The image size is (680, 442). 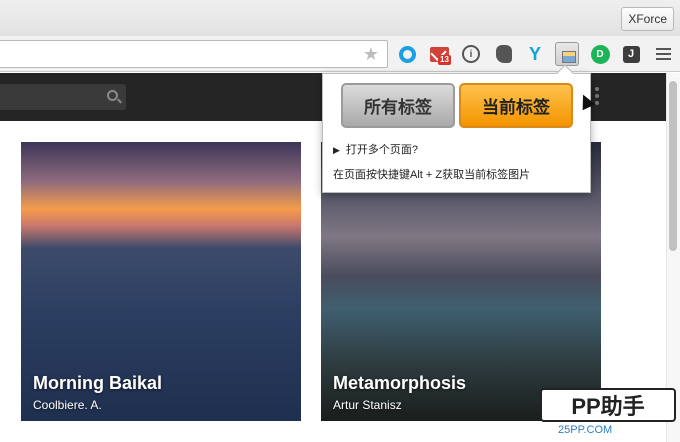 What do you see at coordinates (407, 54) in the screenshot?
I see `circle-extension-icon` at bounding box center [407, 54].